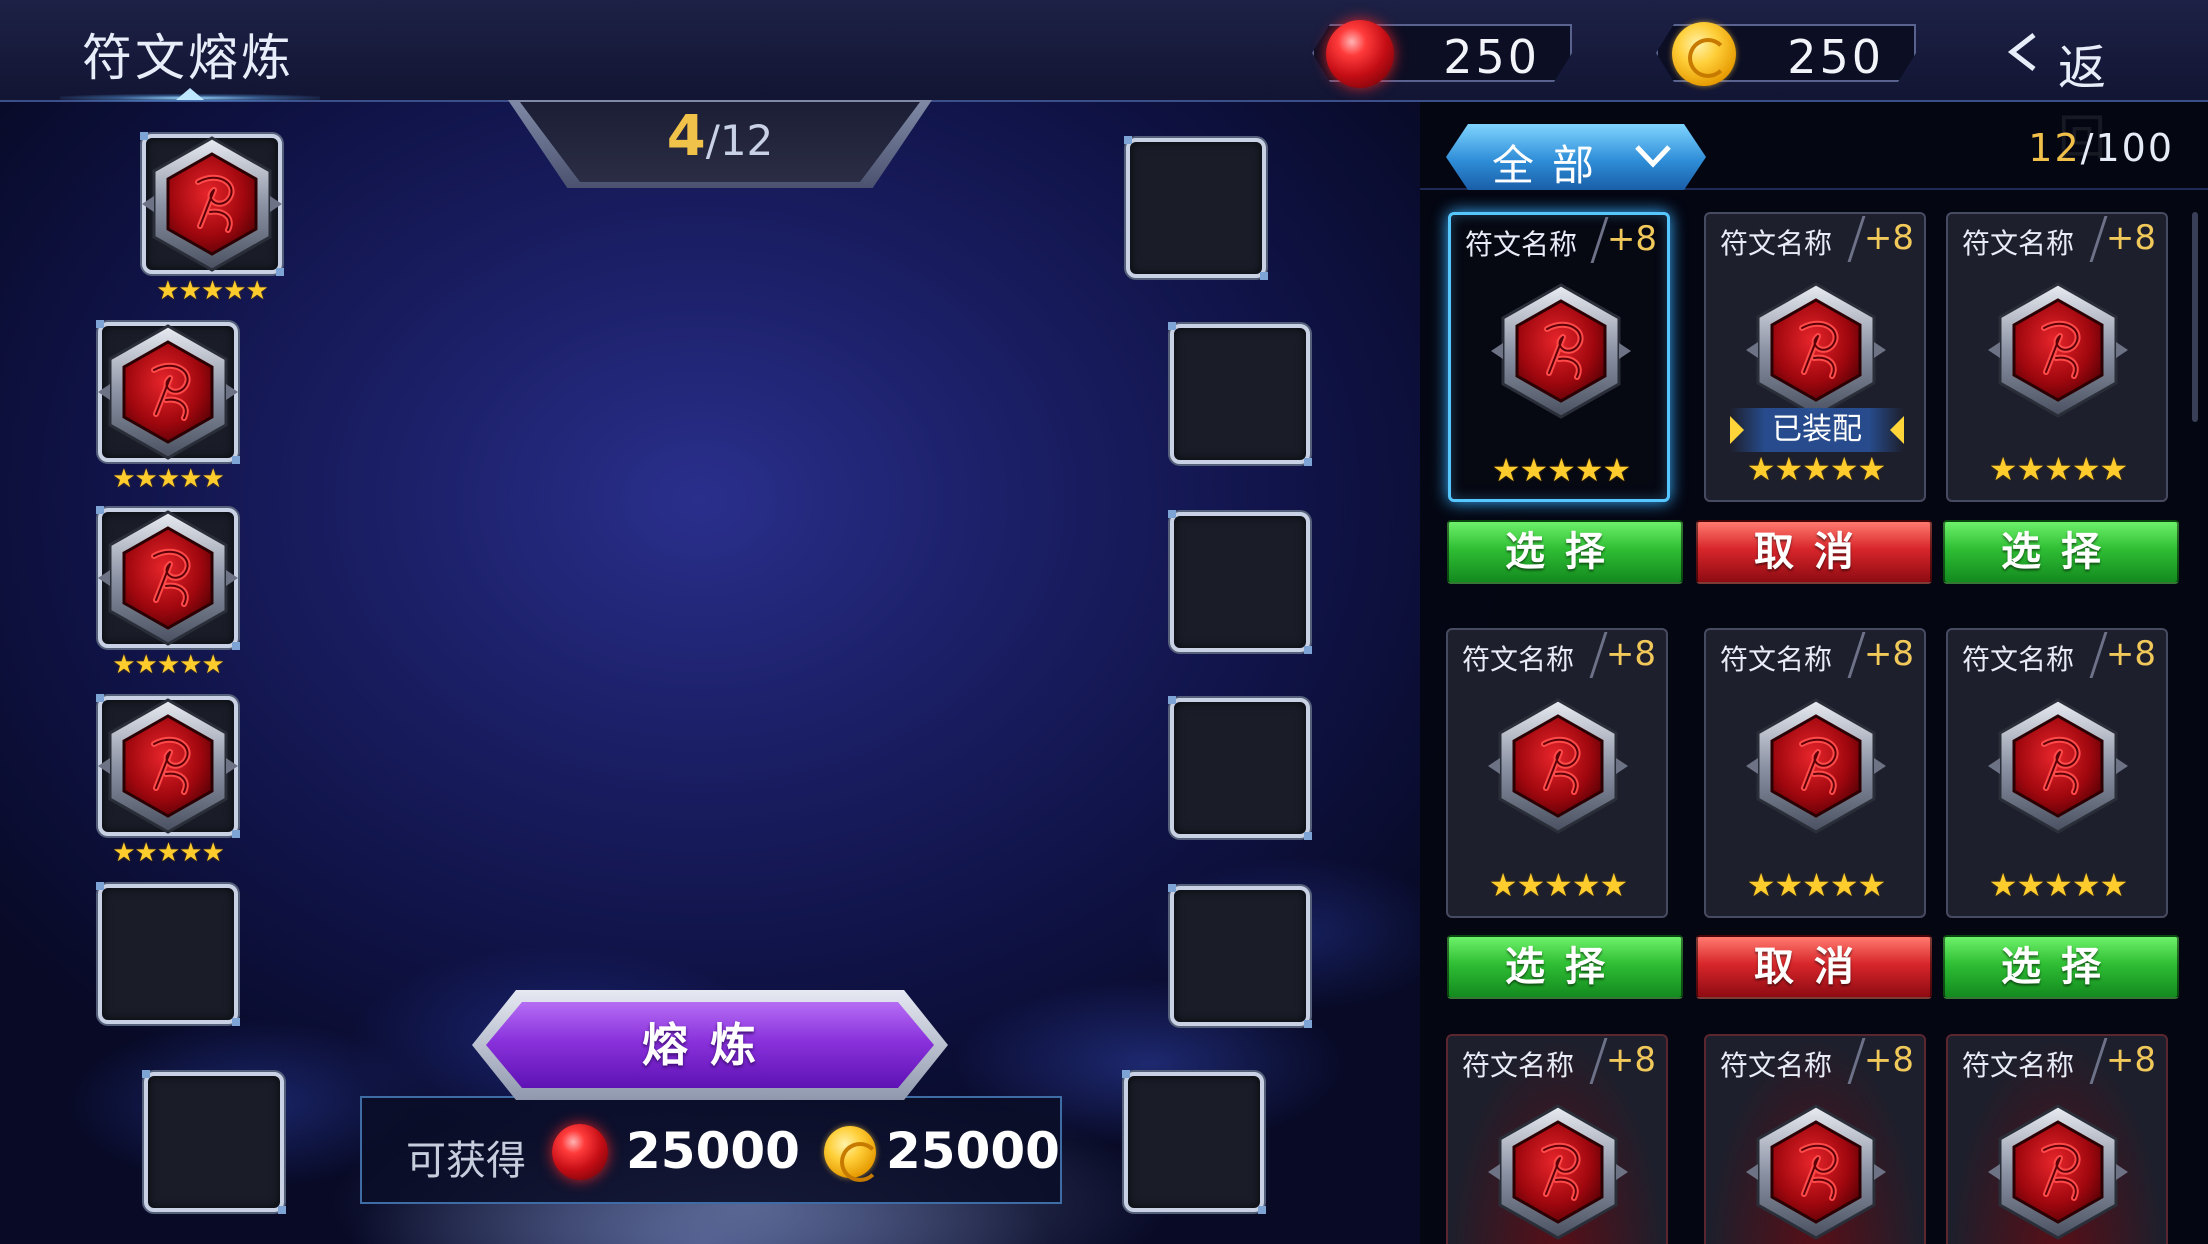 The image size is (2208, 1244). Describe the element at coordinates (739, 140) in the screenshot. I see `slot-count-total: /12` at that location.